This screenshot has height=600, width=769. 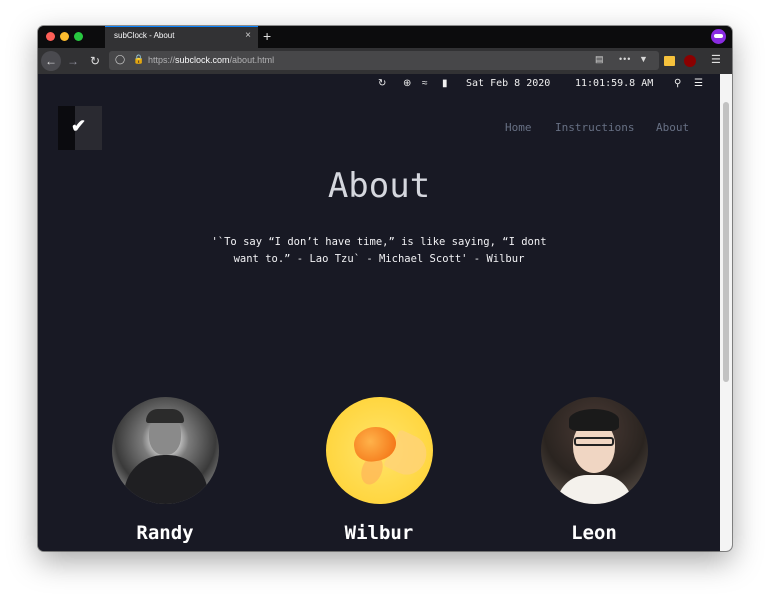 I want to click on member-card-leon: Leon, so click(x=594, y=470).